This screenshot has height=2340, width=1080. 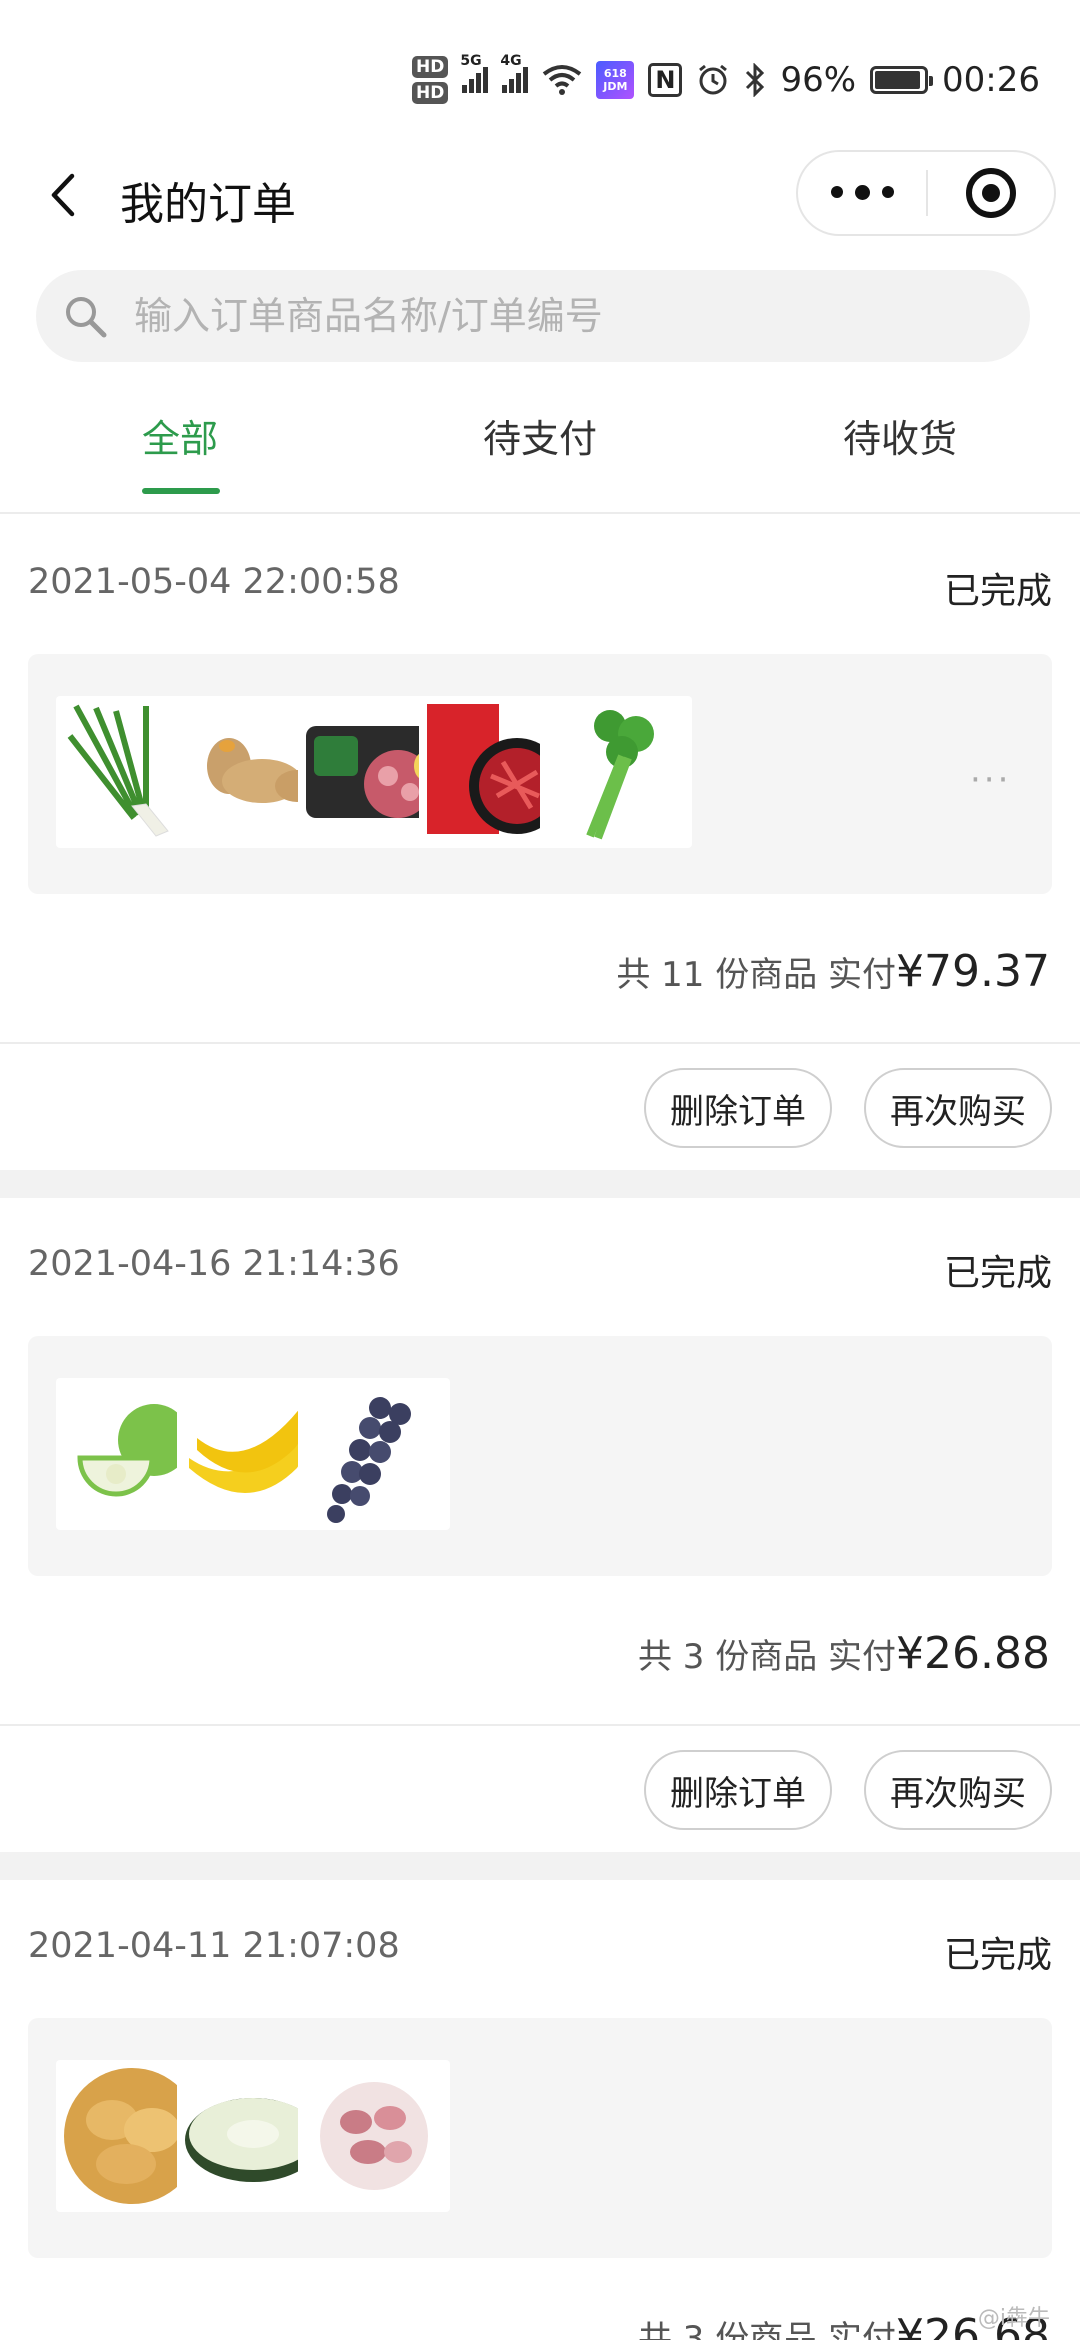 I want to click on more-items-indicator: ···, so click(x=991, y=780).